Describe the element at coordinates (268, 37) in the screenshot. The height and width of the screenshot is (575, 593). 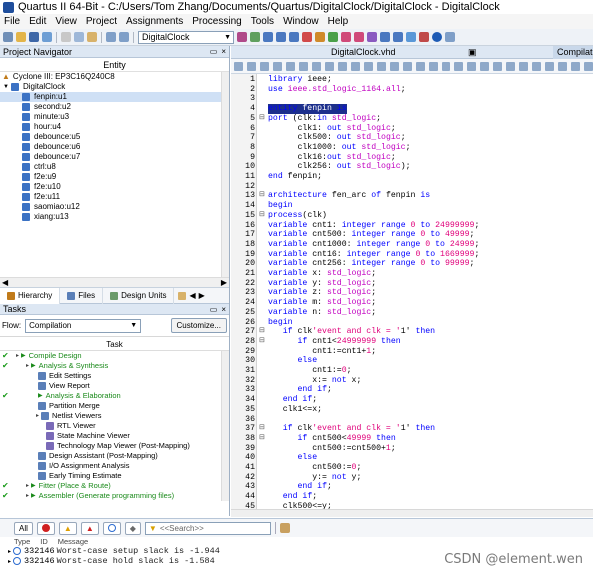
I see `assignment-editor-icon` at that location.